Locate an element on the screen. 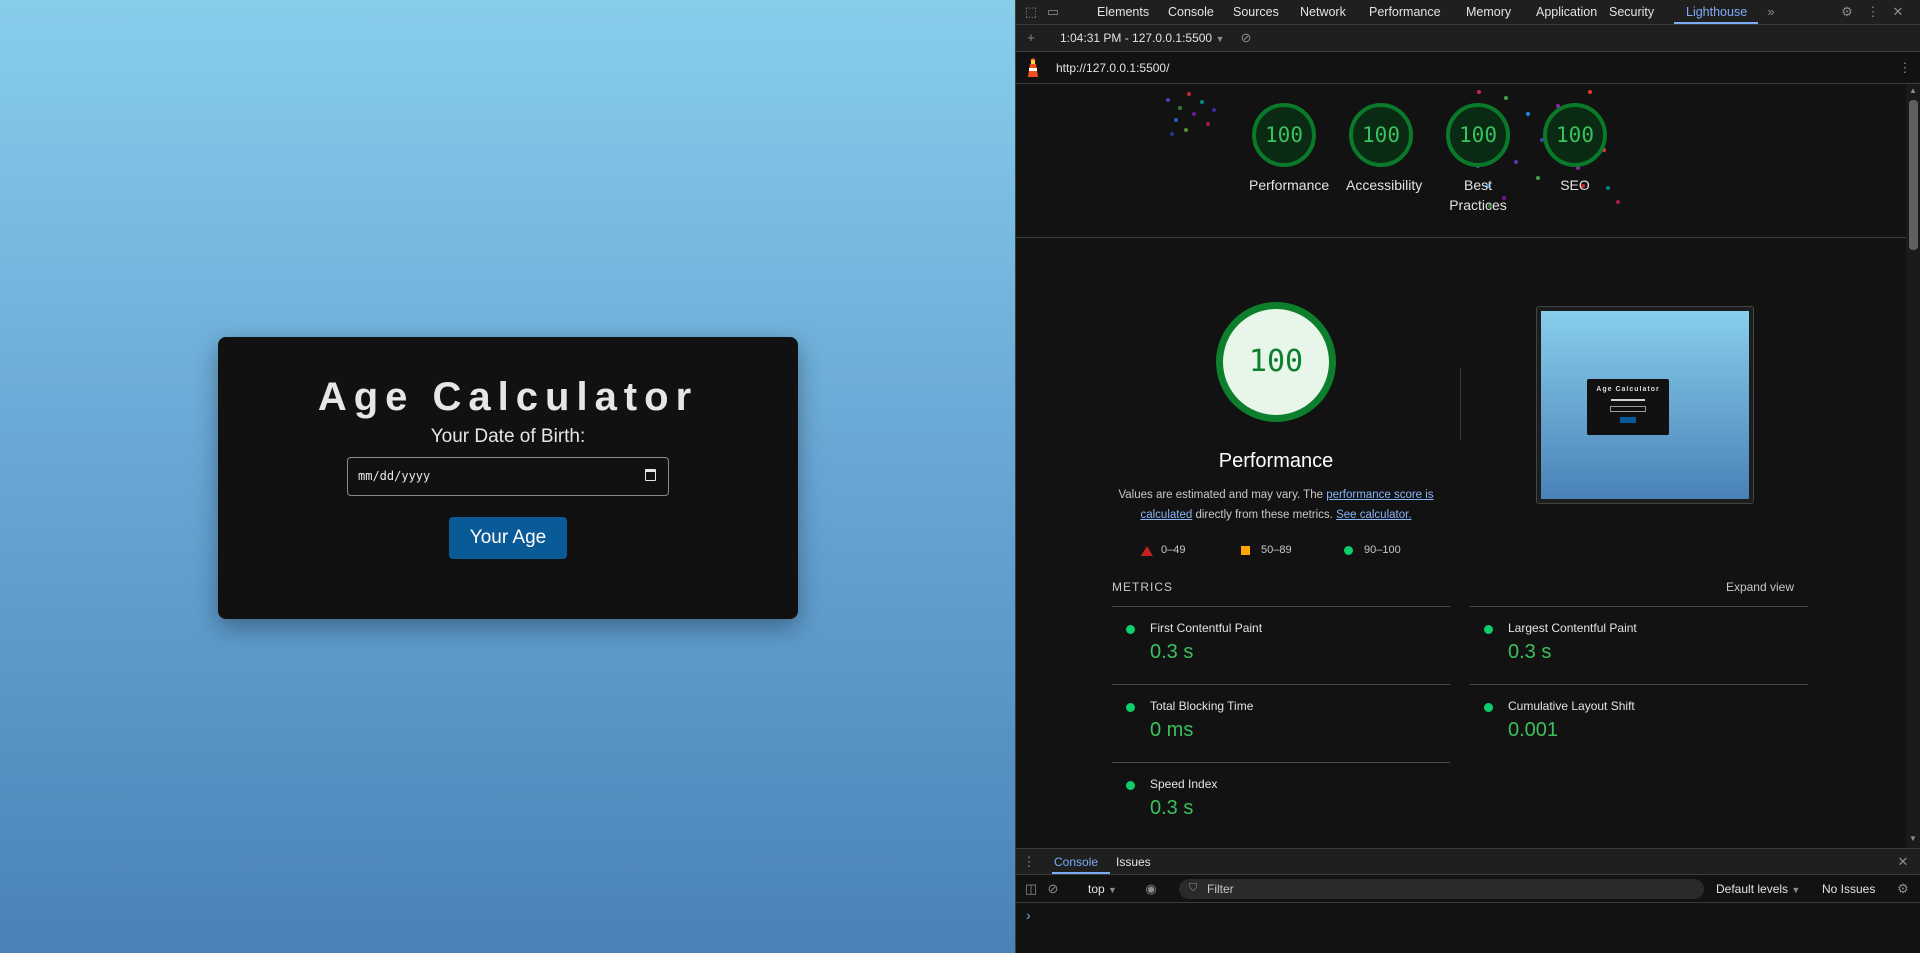  expand-view-toggle: Expand view is located at coordinates (1760, 587).